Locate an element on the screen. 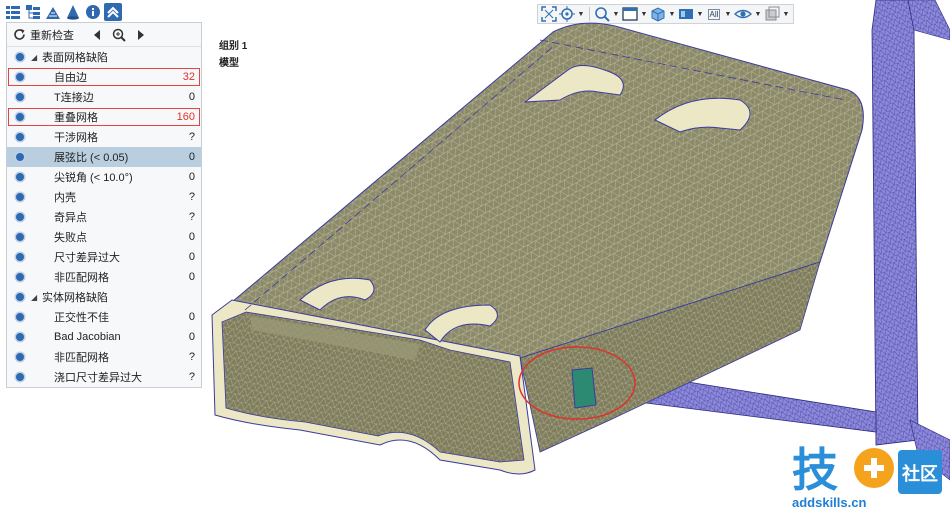 Image resolution: width=950 pixels, height=516 pixels. category-row: ◢ 表面网格缺陷 is located at coordinates (104, 57).